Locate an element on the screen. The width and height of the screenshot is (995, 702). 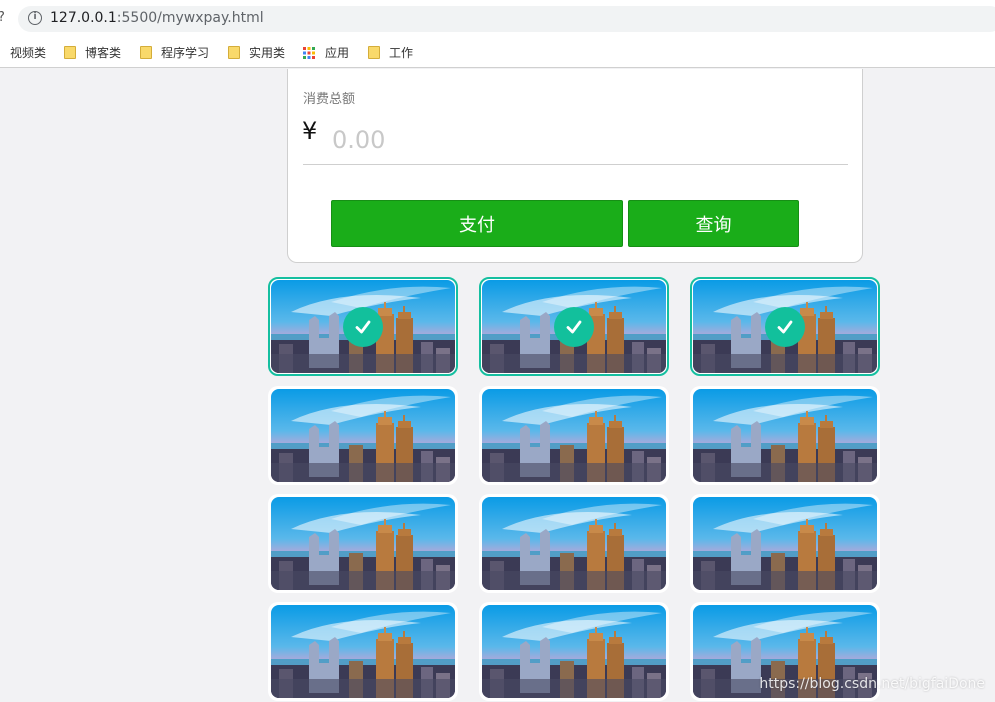
info-icon: i is located at coordinates (35, 18).